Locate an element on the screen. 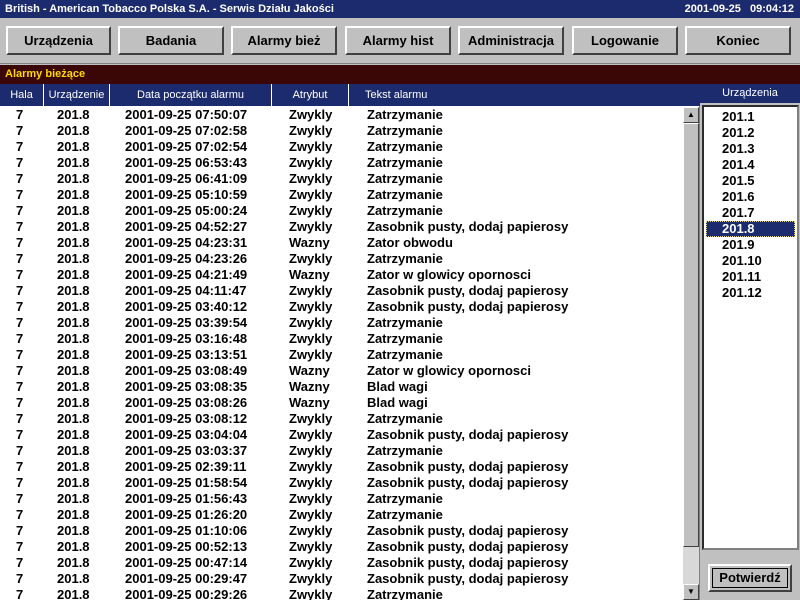 This screenshot has width=800, height=600. device-item: 201.3 is located at coordinates (750, 149).